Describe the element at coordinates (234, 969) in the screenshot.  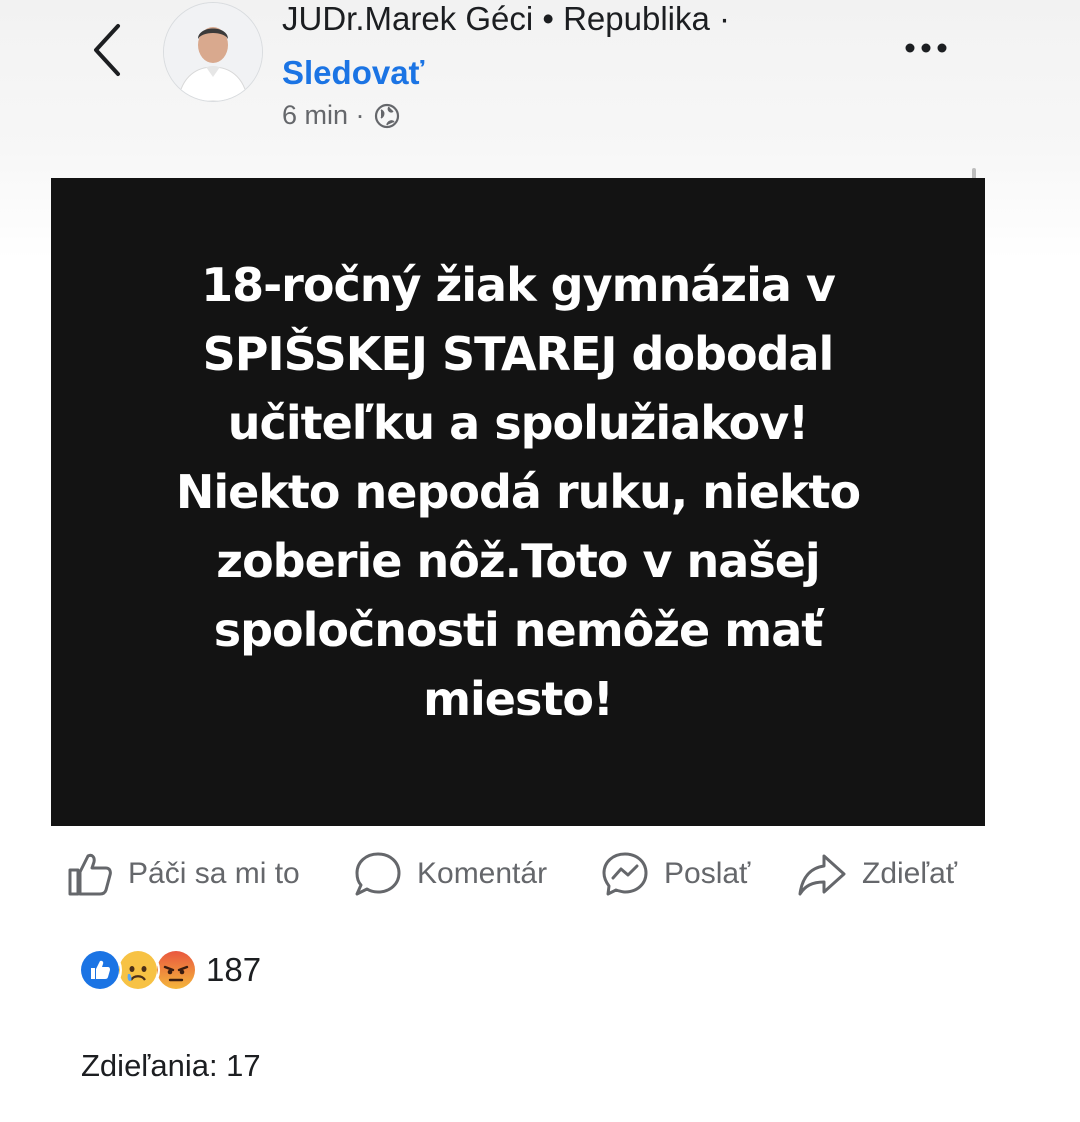
I see `reactions-count: 187` at that location.